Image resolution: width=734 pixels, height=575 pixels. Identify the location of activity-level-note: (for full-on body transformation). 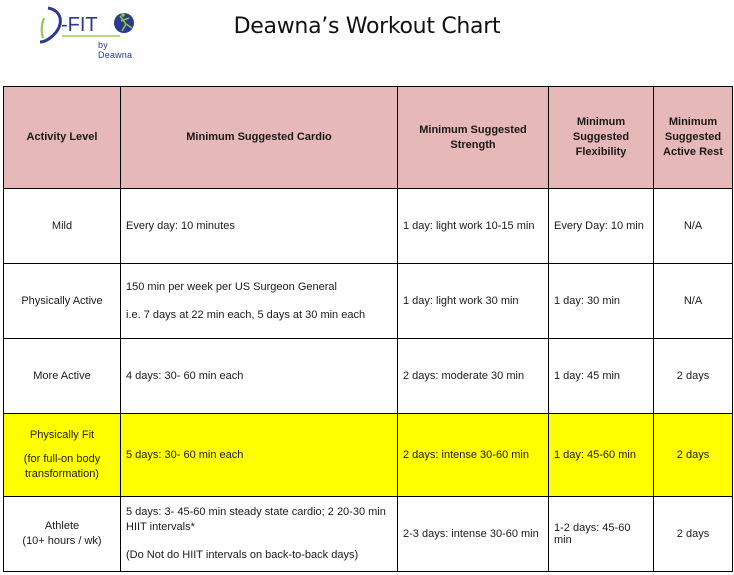
(62, 466).